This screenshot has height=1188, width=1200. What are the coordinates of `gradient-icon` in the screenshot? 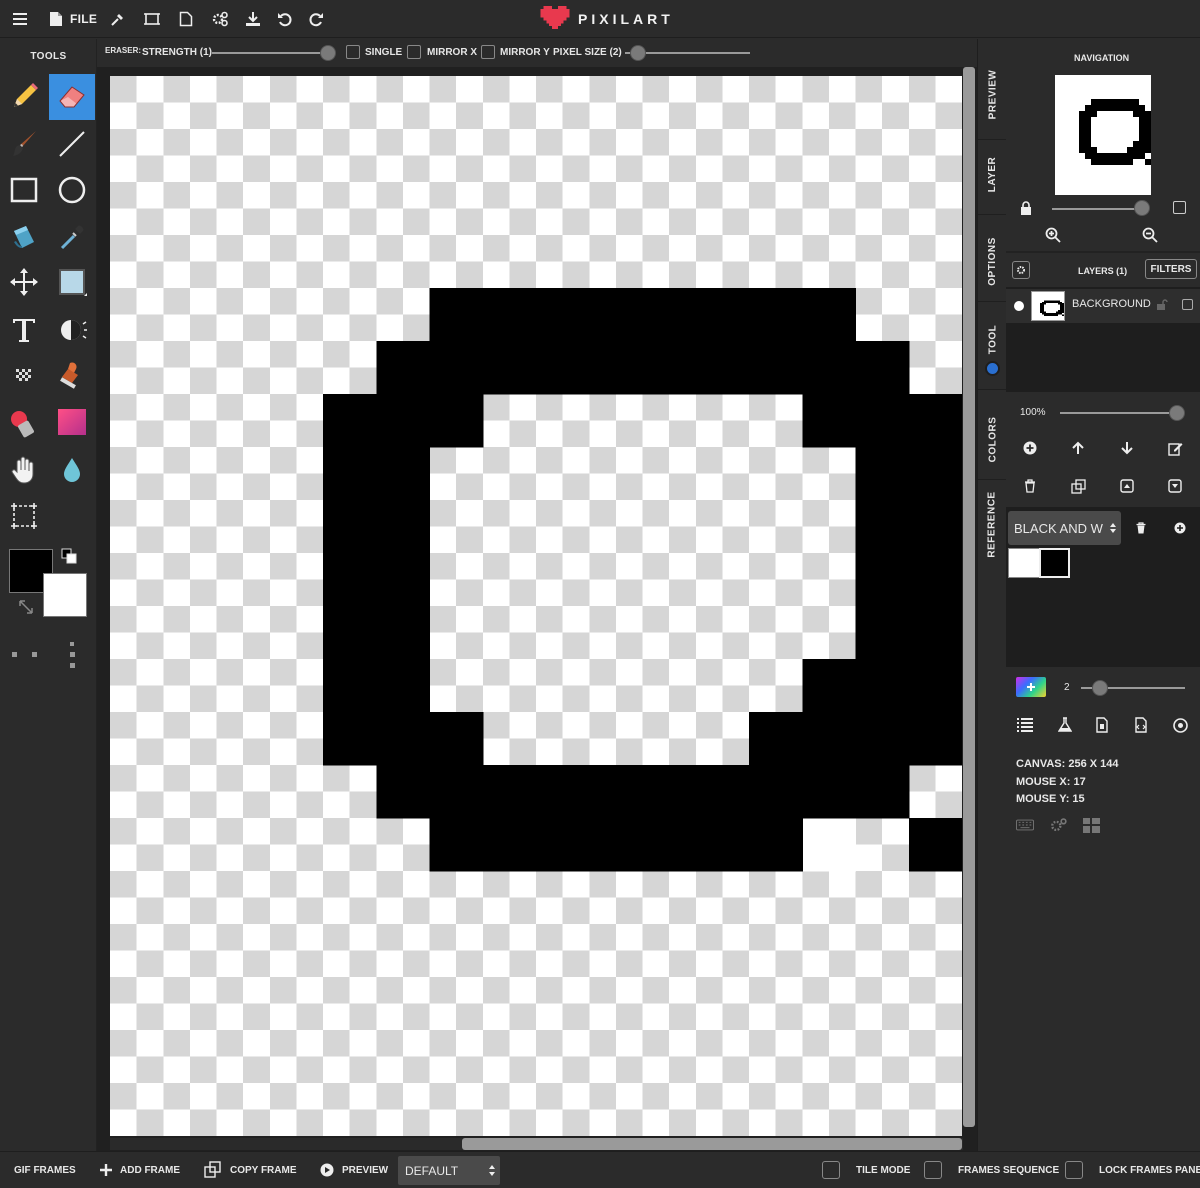 It's located at (72, 422).